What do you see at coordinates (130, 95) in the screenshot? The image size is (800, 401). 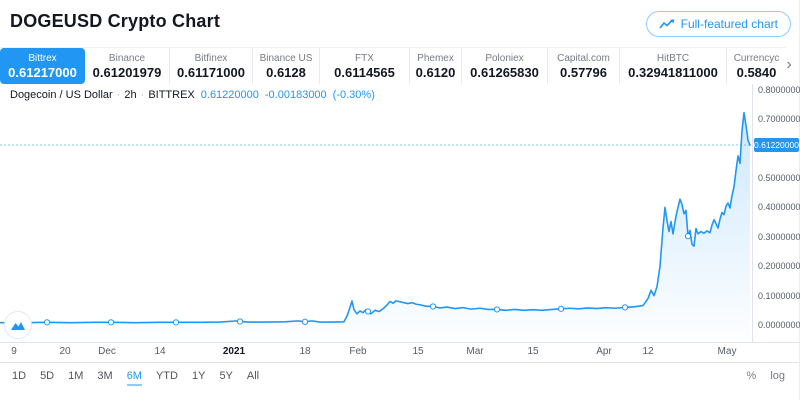 I see `legend-interval: 2h` at bounding box center [130, 95].